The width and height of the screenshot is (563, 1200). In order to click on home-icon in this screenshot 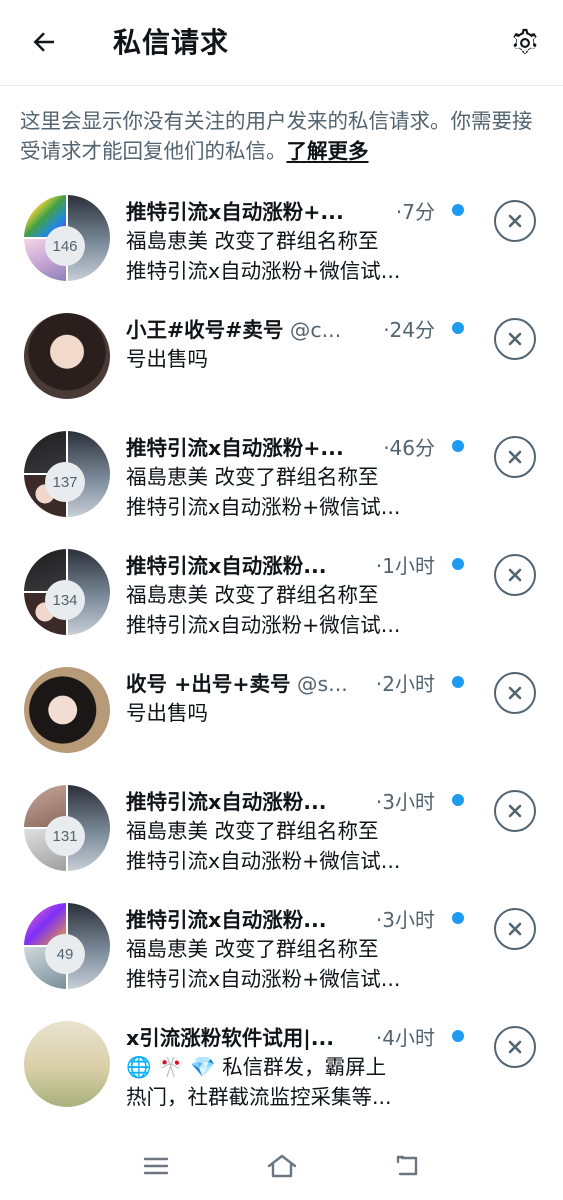, I will do `click(282, 1166)`.